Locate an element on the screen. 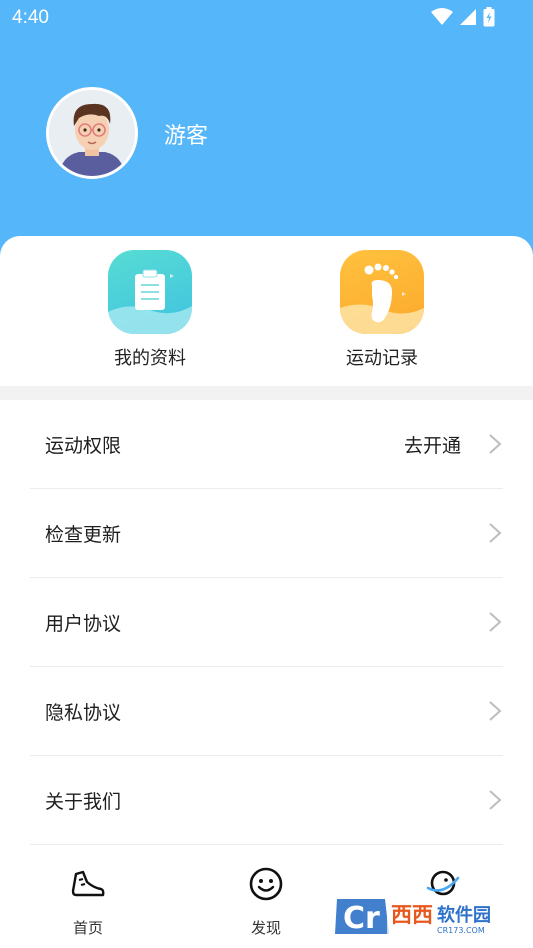 Image resolution: width=533 pixels, height=948 pixels. watermark-logo: Cr 西西 软件园 CR173.COM is located at coordinates (424, 915).